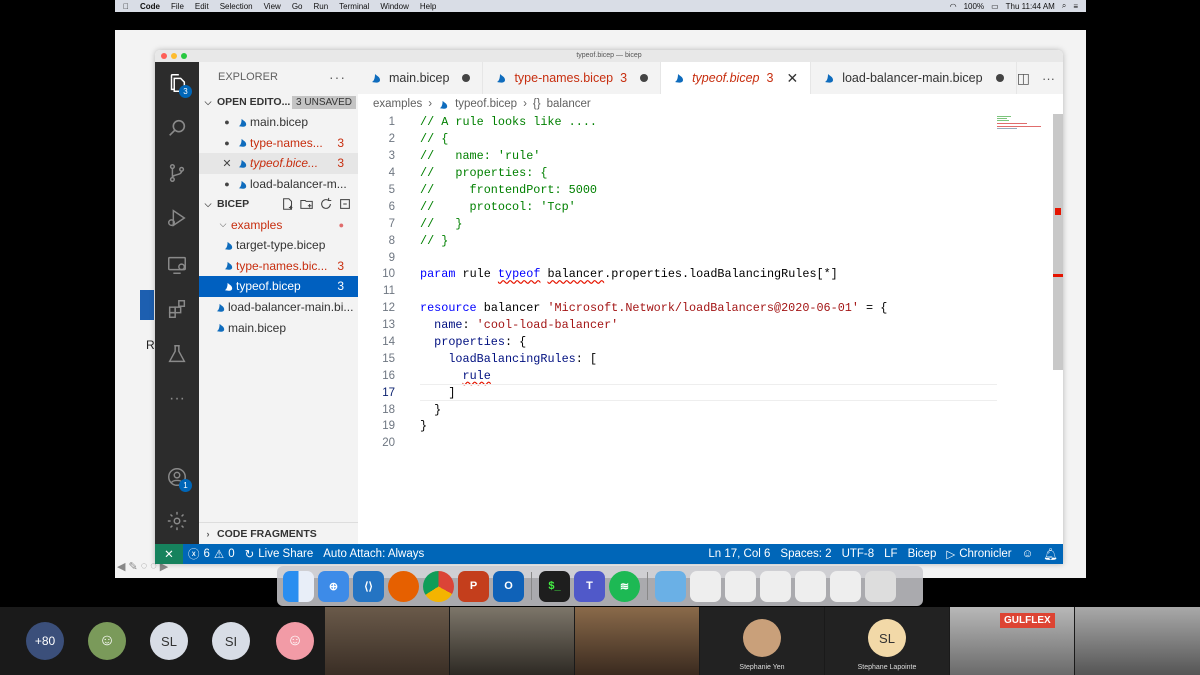  Describe the element at coordinates (486, 104) in the screenshot. I see `breadcrumb-file: typeof.bicep` at that location.